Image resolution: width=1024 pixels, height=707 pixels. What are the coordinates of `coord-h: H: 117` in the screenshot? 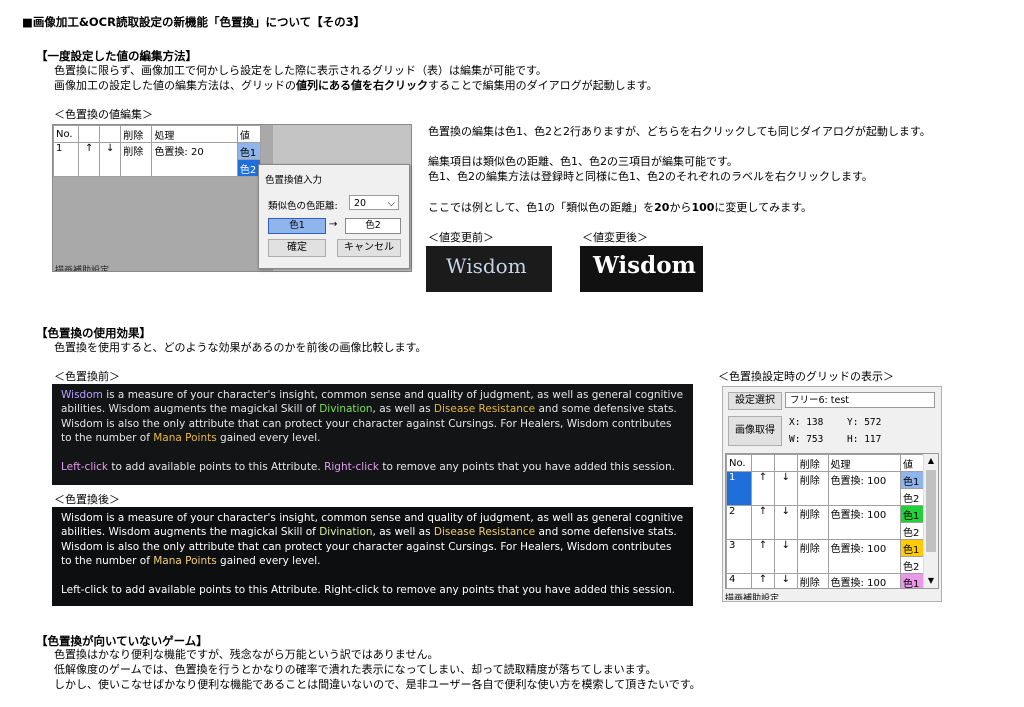 It's located at (864, 439).